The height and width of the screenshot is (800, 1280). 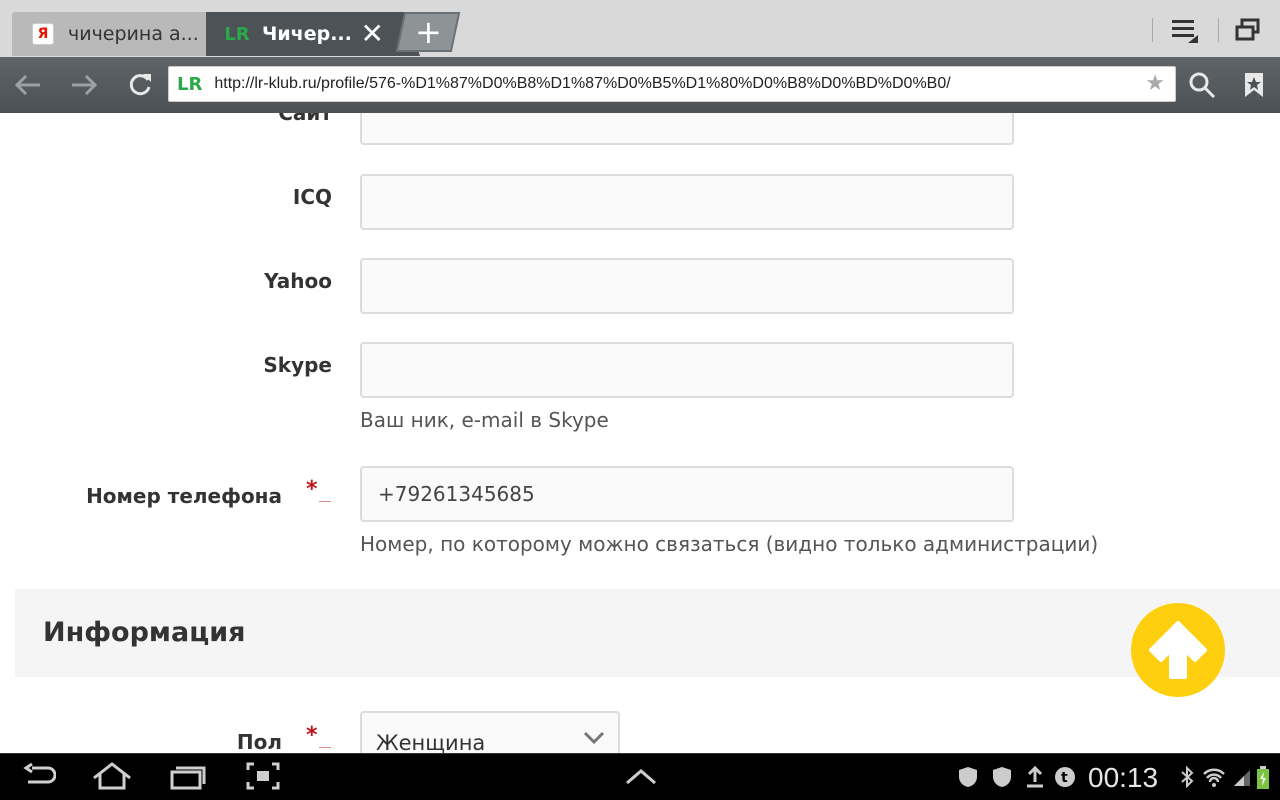 What do you see at coordinates (372, 34) in the screenshot?
I see `close-tab-icon: ✕` at bounding box center [372, 34].